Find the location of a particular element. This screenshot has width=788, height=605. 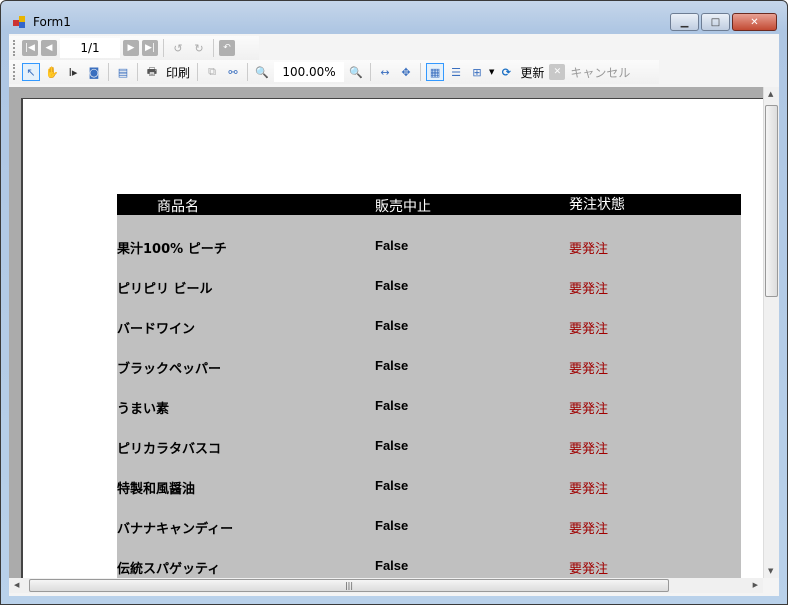

table-of-contents-icon: ▤ is located at coordinates (123, 72).